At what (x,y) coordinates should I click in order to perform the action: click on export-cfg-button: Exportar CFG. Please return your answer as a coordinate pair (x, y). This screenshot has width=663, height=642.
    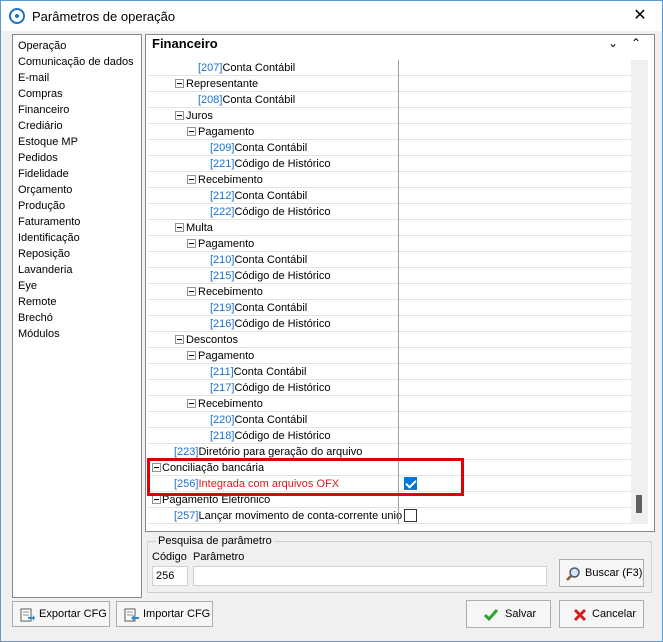
    Looking at the image, I should click on (61, 614).